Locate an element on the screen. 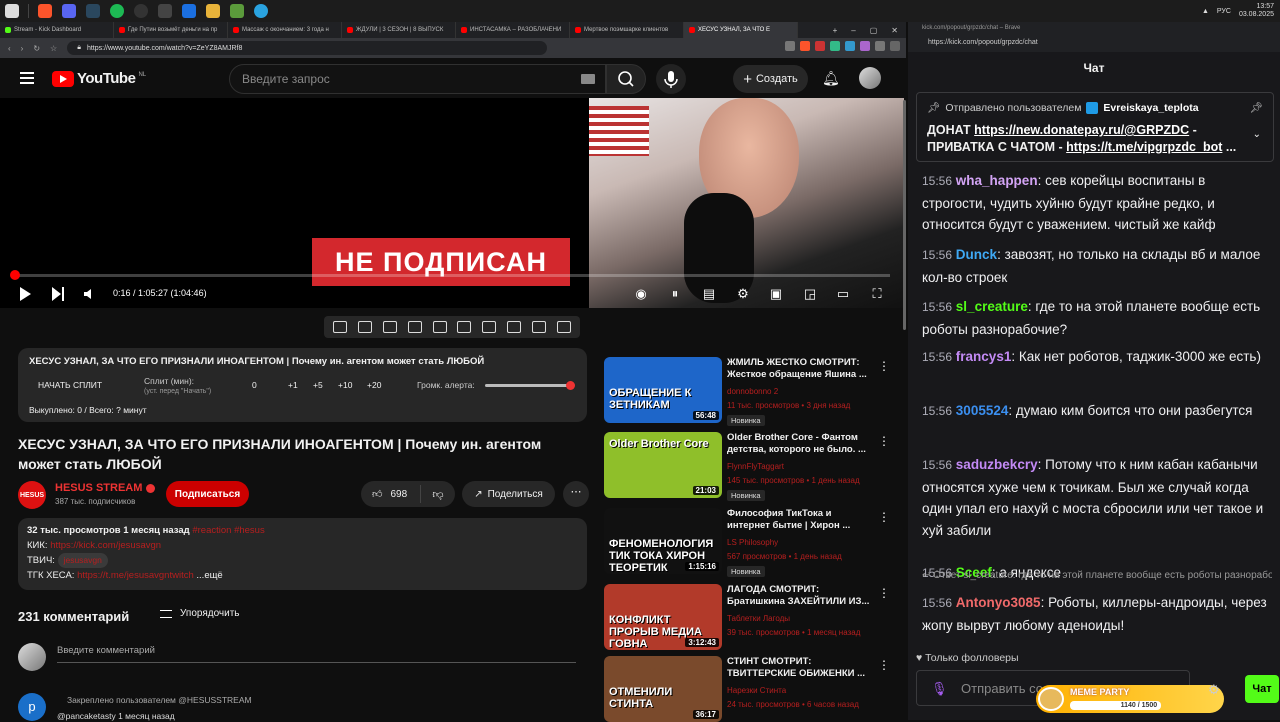  clock: 13:57 03.08.2025 is located at coordinates (1256, 11).